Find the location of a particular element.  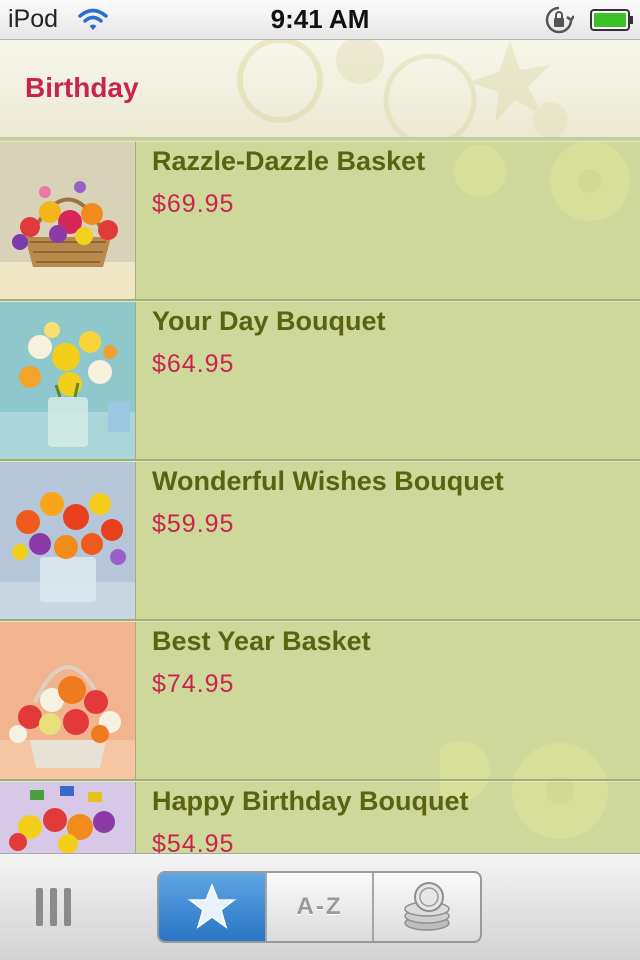

product-price: $64.95 is located at coordinates (193, 364).